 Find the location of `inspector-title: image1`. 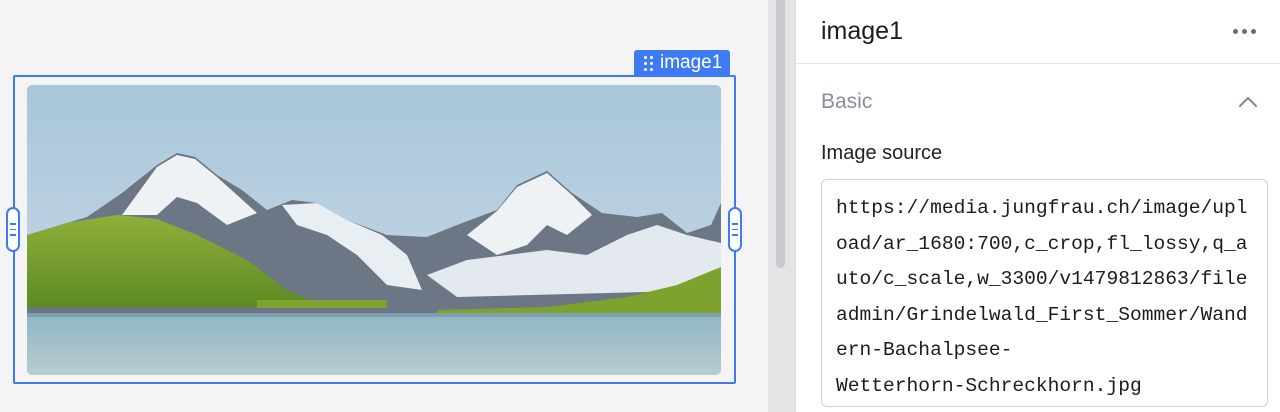

inspector-title: image1 is located at coordinates (862, 31).